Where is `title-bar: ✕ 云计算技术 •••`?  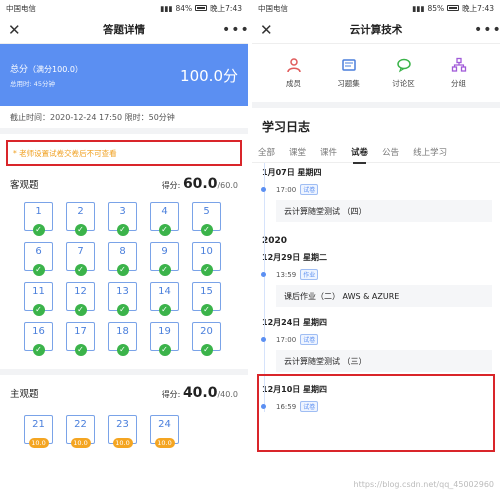 title-bar: ✕ 云计算技术 ••• is located at coordinates (376, 30).